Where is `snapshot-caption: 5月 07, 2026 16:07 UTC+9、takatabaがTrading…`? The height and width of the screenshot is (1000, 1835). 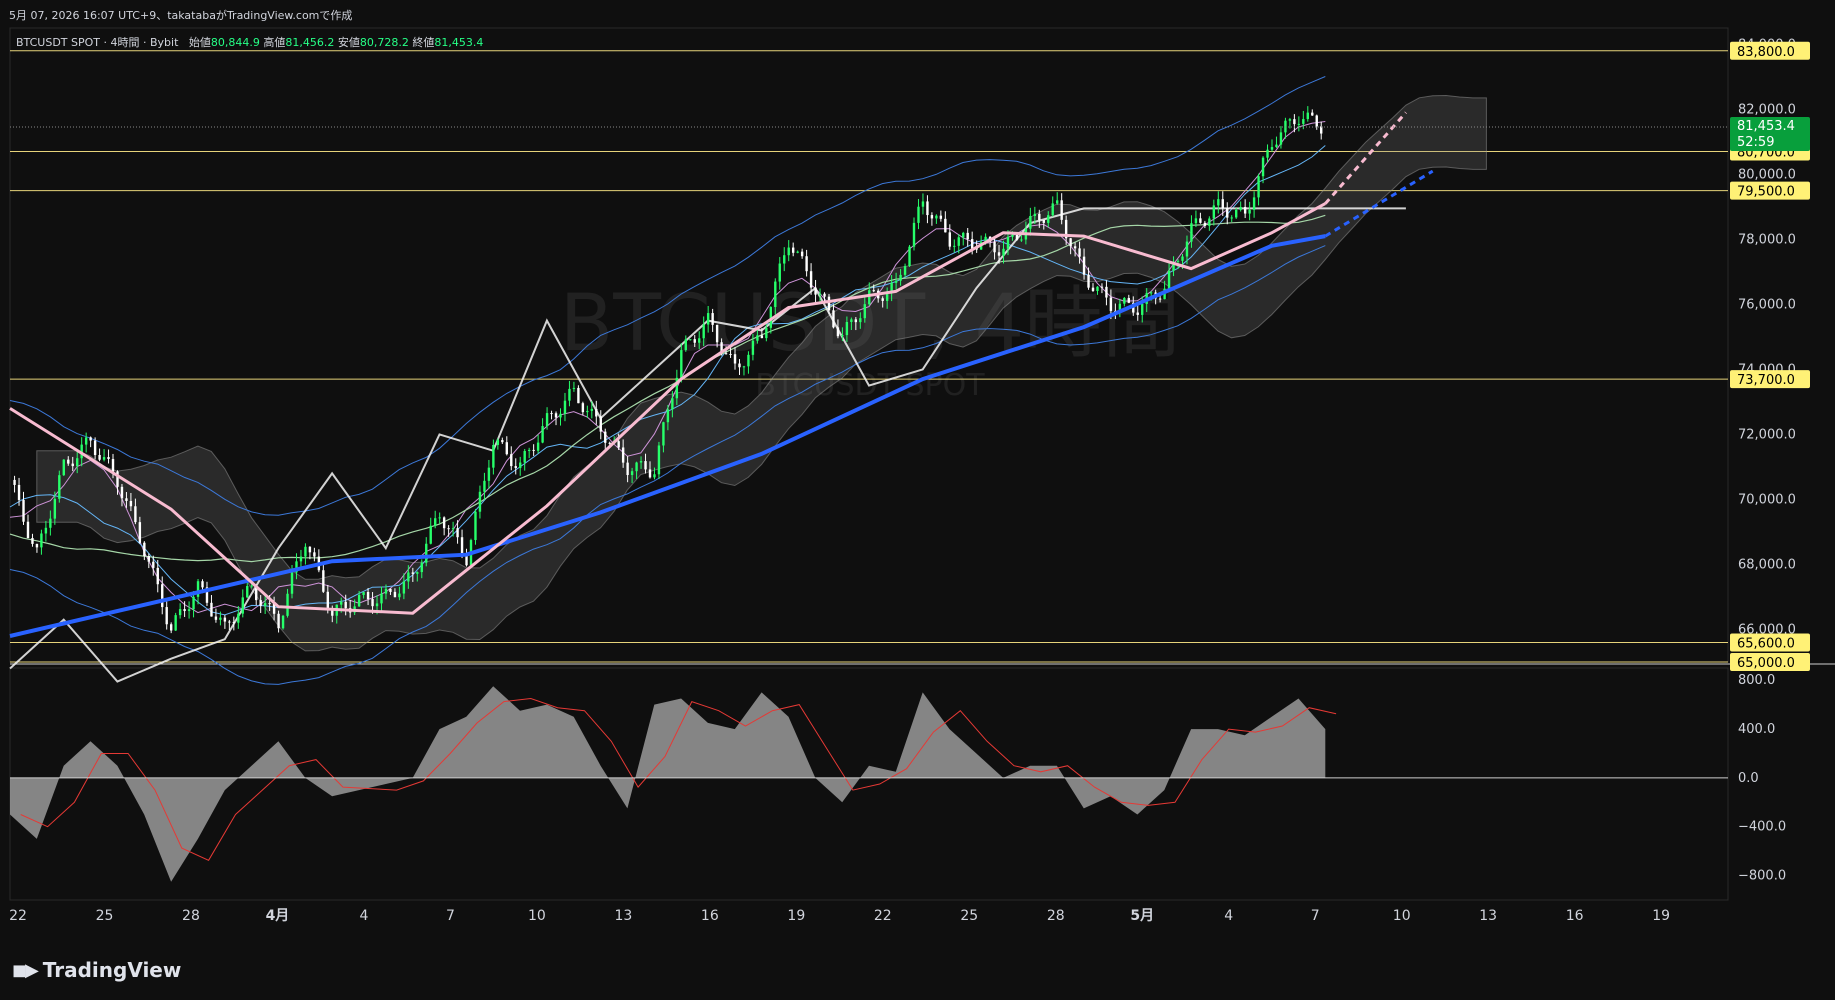 snapshot-caption: 5月 07, 2026 16:07 UTC+9、takatabaがTrading… is located at coordinates (181, 15).